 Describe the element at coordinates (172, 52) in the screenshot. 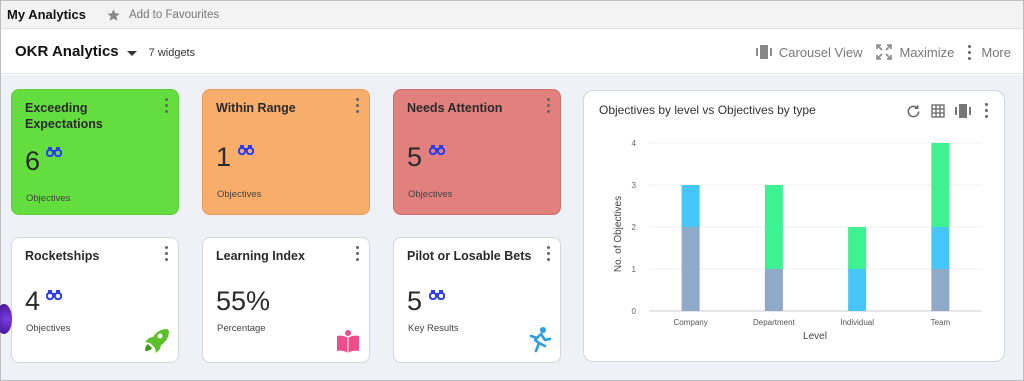

I see `widget-count: 7 widgets` at that location.